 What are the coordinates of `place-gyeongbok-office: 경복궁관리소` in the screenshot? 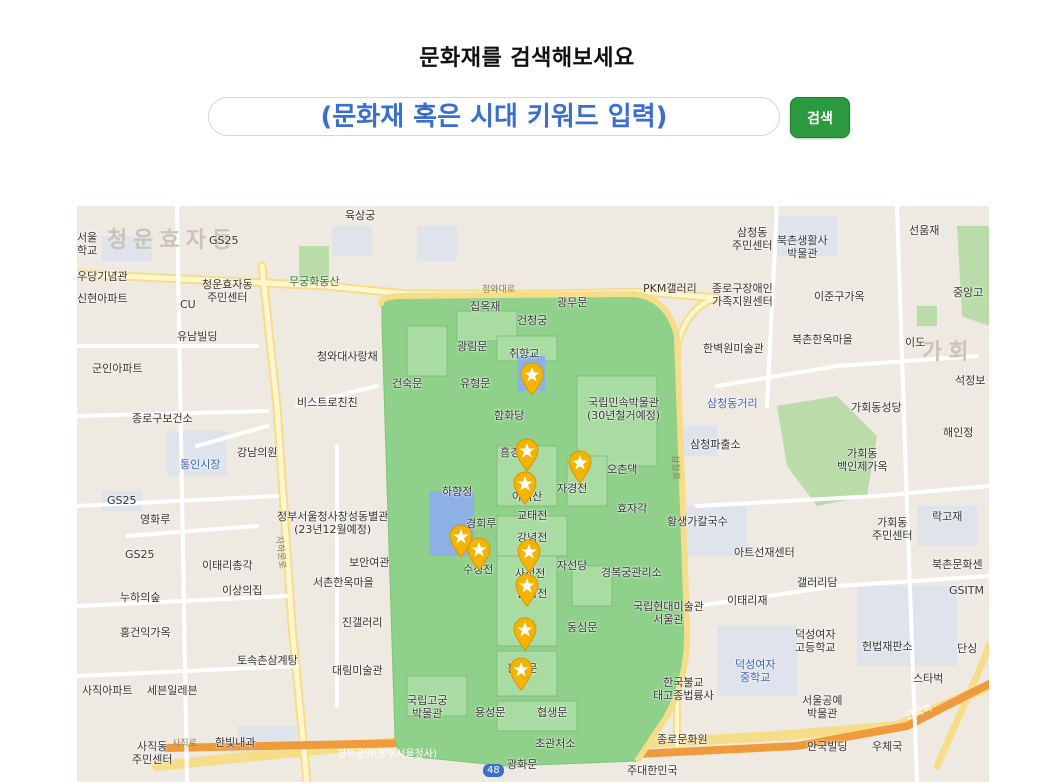 It's located at (631, 572).